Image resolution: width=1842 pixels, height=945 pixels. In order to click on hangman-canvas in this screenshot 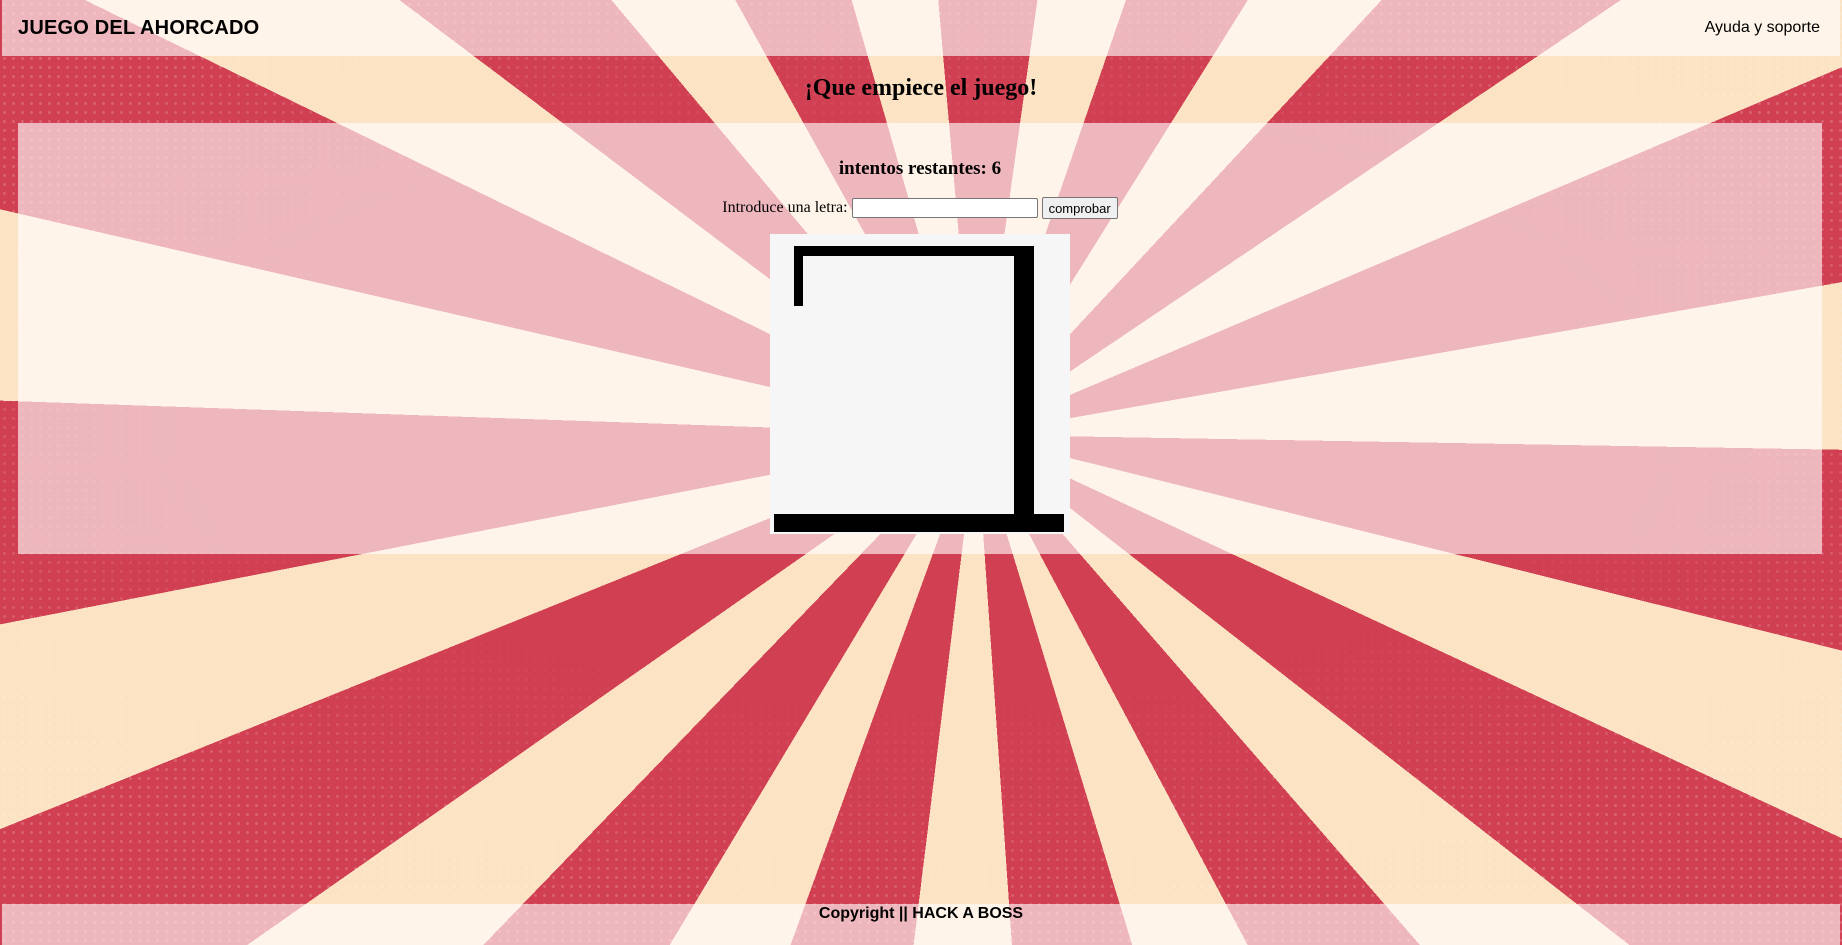, I will do `click(920, 384)`.